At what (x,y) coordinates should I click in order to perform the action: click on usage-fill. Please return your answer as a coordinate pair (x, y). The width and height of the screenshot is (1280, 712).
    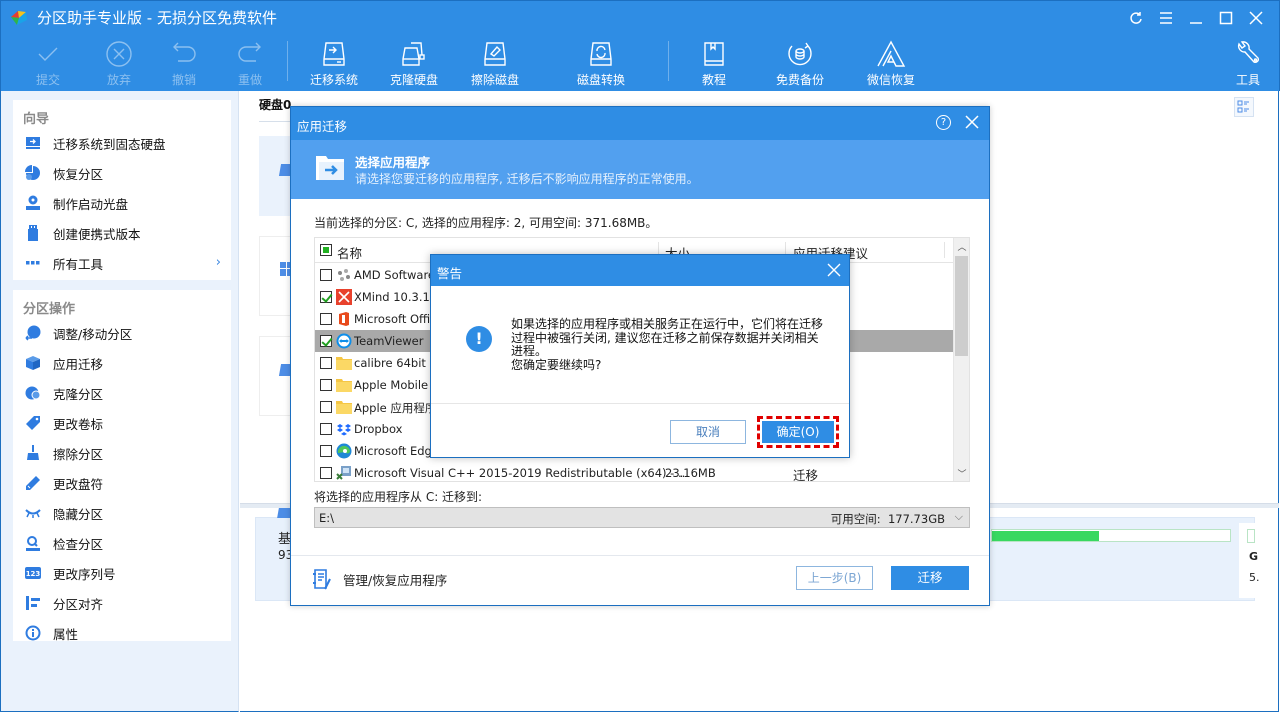
    Looking at the image, I should click on (1046, 536).